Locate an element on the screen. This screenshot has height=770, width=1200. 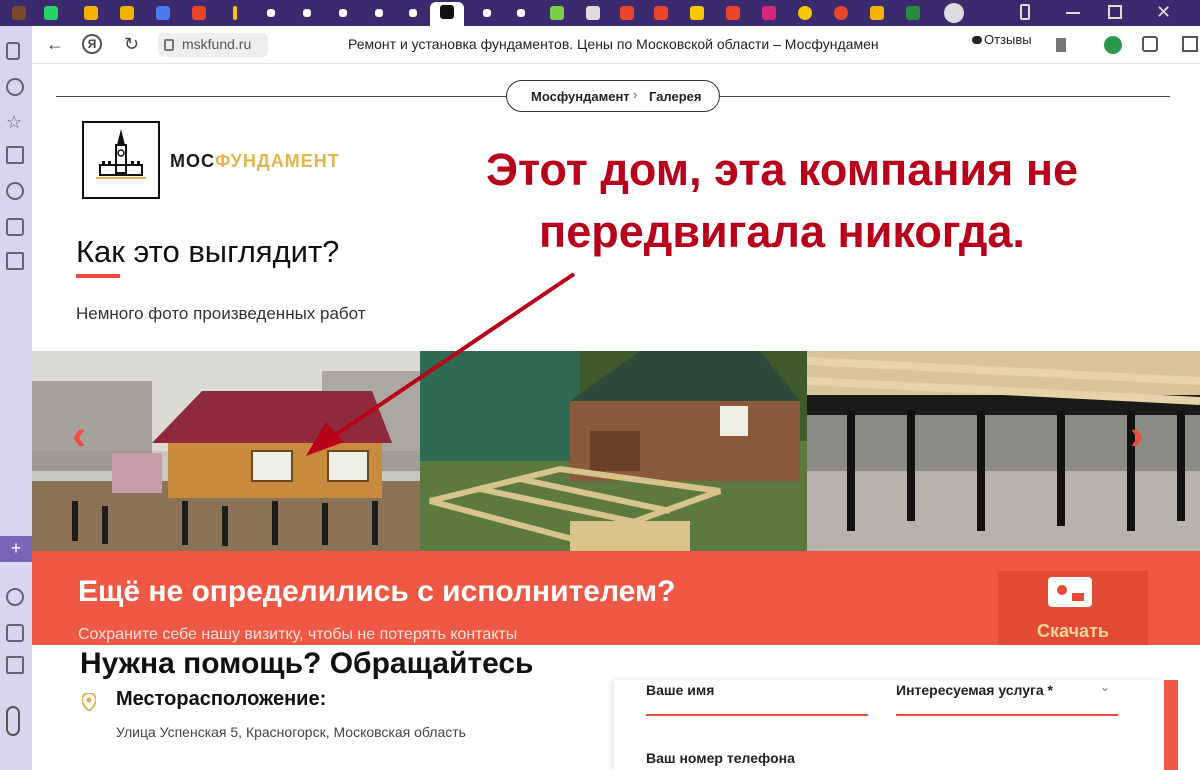
reviews-button: Отзывы is located at coordinates (1002, 39).